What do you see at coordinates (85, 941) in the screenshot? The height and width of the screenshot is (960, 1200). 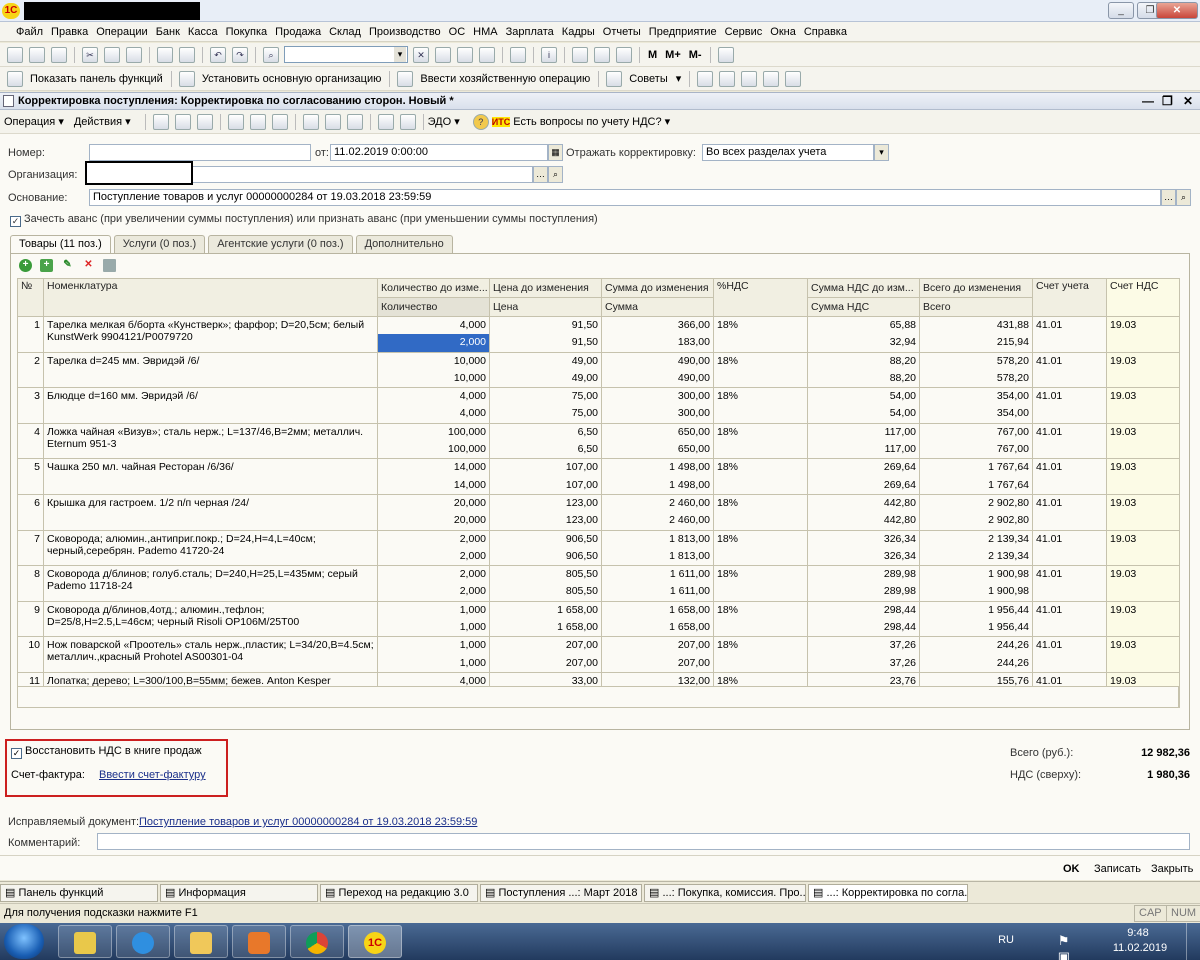 I see `taskbar-explorer-icon` at bounding box center [85, 941].